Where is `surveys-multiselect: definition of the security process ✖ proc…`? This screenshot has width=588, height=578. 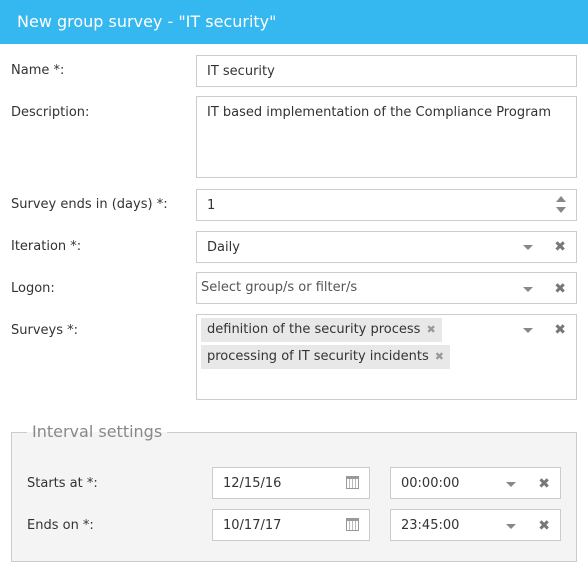
surveys-multiselect: definition of the security process ✖ proc… is located at coordinates (386, 357).